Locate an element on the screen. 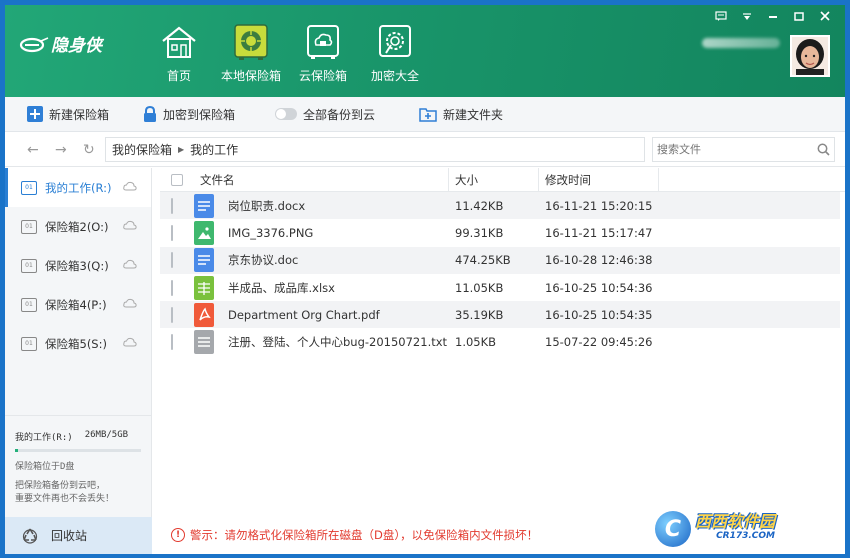 The width and height of the screenshot is (850, 558). usage-progress-fill is located at coordinates (17, 450).